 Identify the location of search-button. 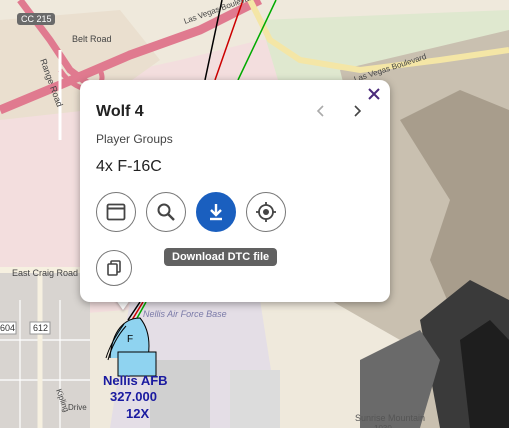
(166, 212).